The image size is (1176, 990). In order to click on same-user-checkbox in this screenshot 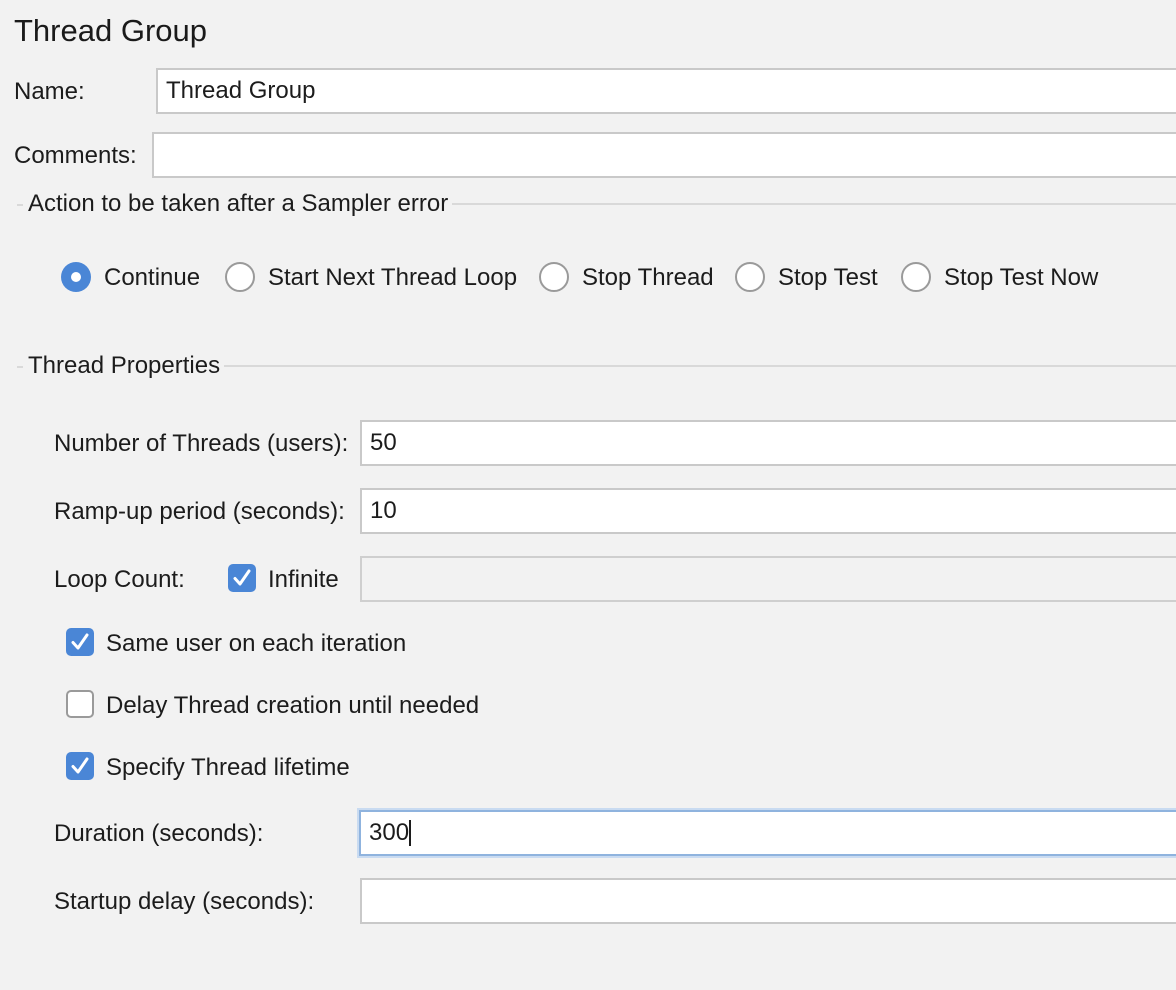, I will do `click(80, 642)`.